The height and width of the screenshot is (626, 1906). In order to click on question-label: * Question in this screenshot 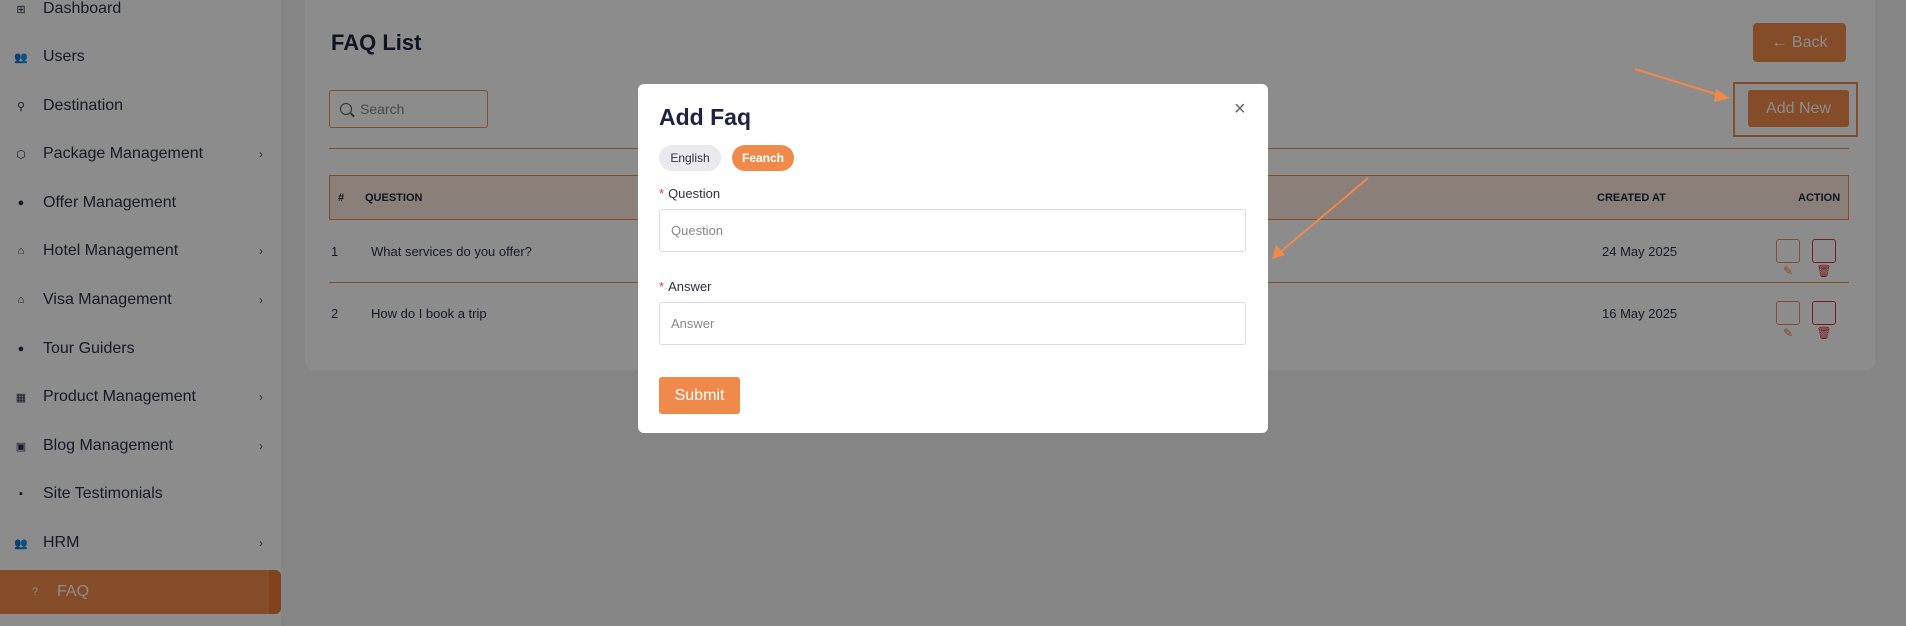, I will do `click(689, 193)`.